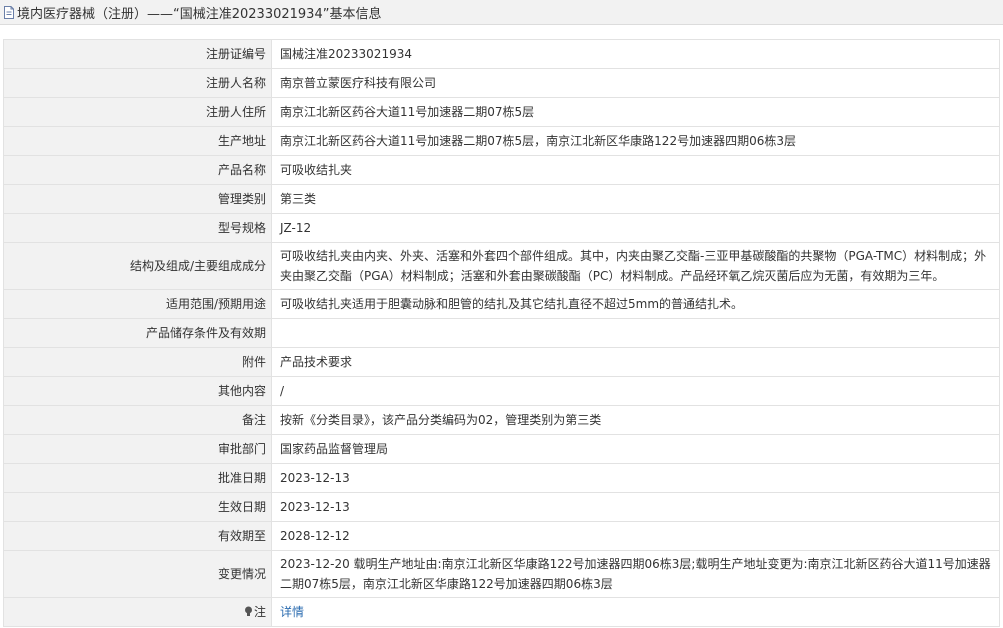 Image resolution: width=1003 pixels, height=628 pixels. What do you see at coordinates (9, 12) in the screenshot?
I see `document-icon` at bounding box center [9, 12].